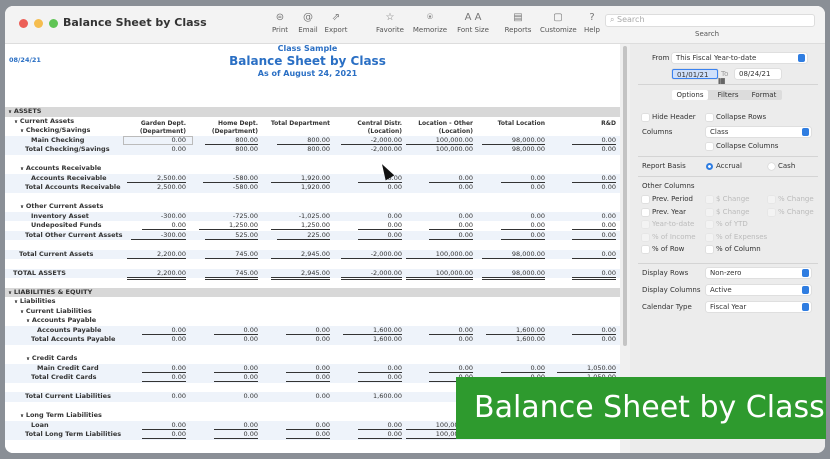 The image size is (830, 459). I want to click on customize-button: ▢ Customize, so click(558, 23).